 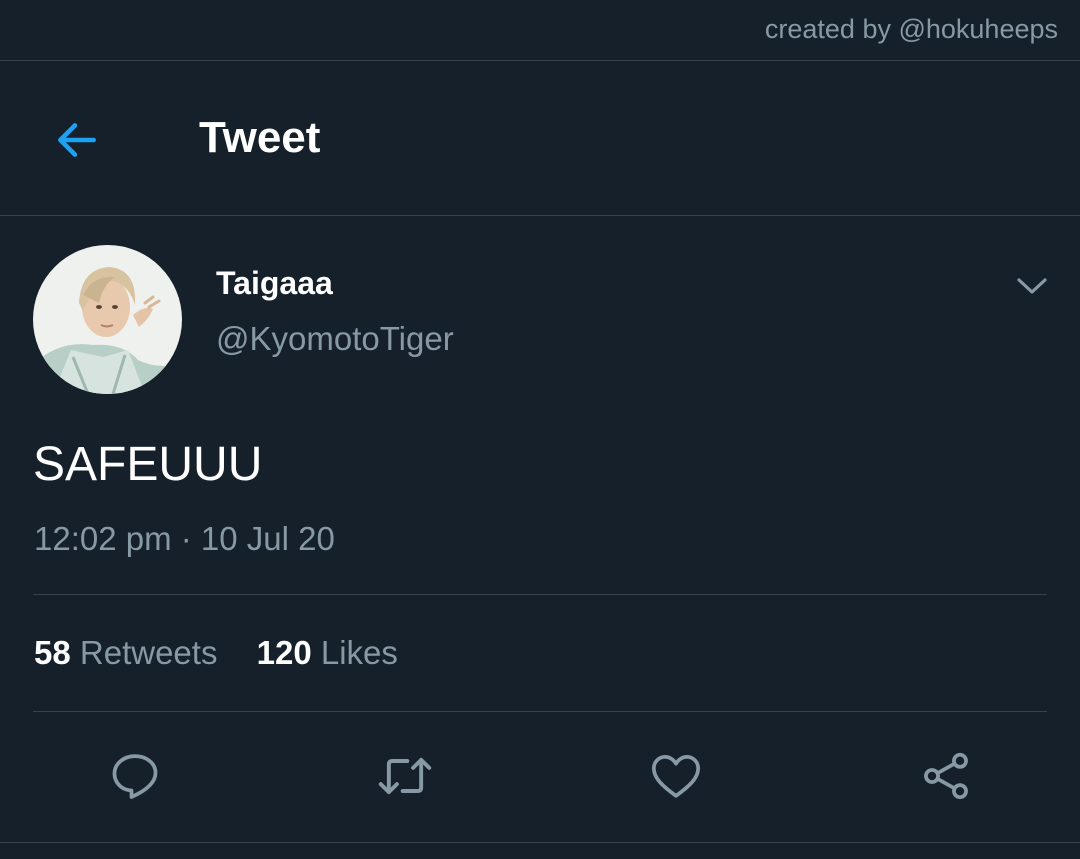 I want to click on back-button, so click(x=77, y=140).